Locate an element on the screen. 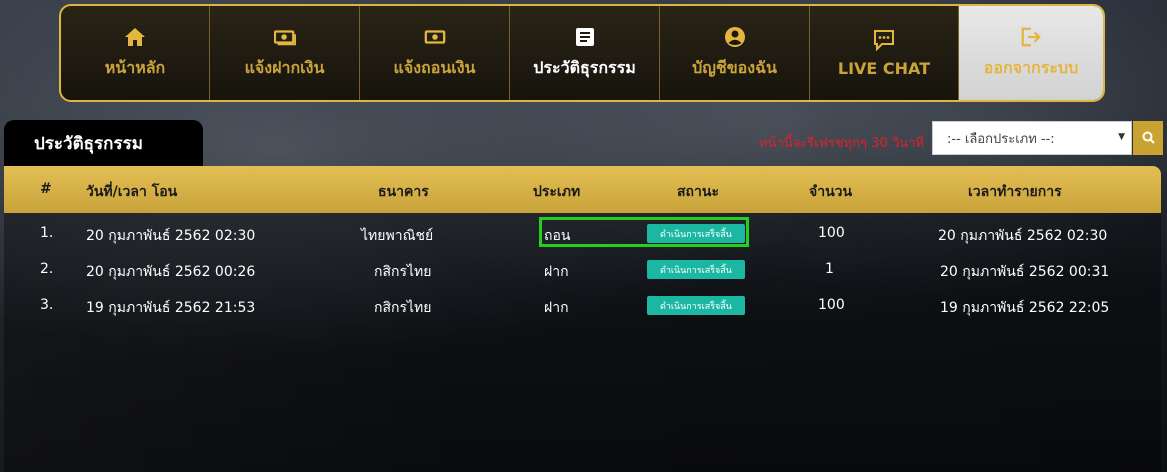  nav-deposit: แจ้งฝากเงิน is located at coordinates (285, 53).